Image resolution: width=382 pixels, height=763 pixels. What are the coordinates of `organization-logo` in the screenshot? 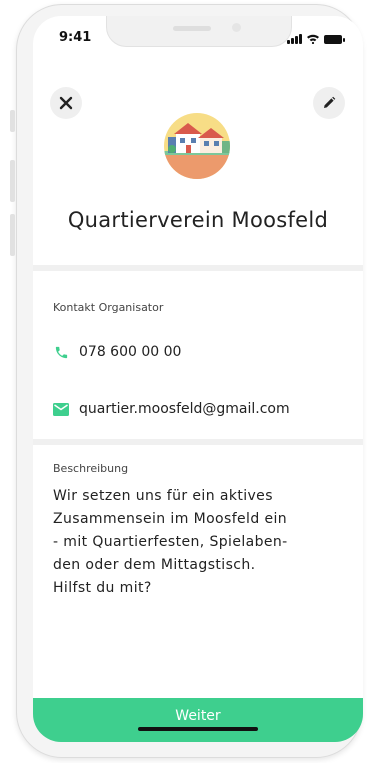 It's located at (197, 146).